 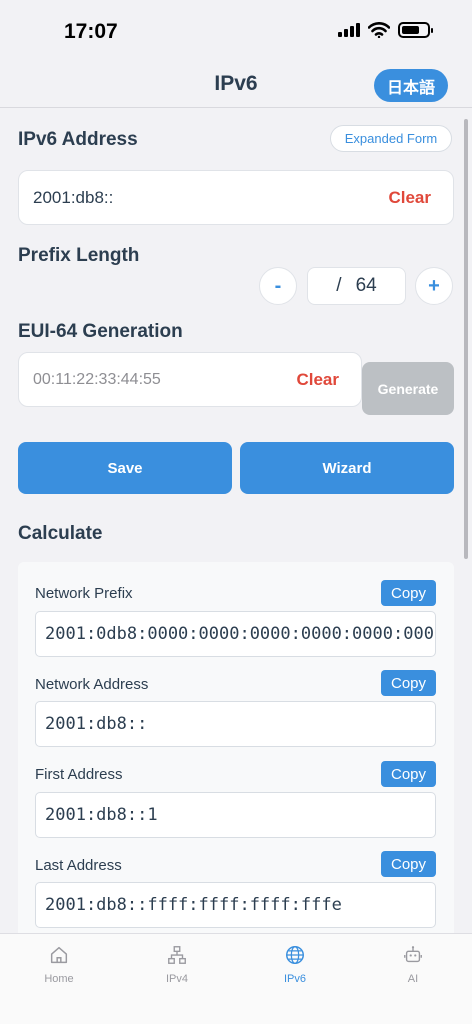 I want to click on eui64-generation-title: EUI-64 Generation, so click(x=100, y=331).